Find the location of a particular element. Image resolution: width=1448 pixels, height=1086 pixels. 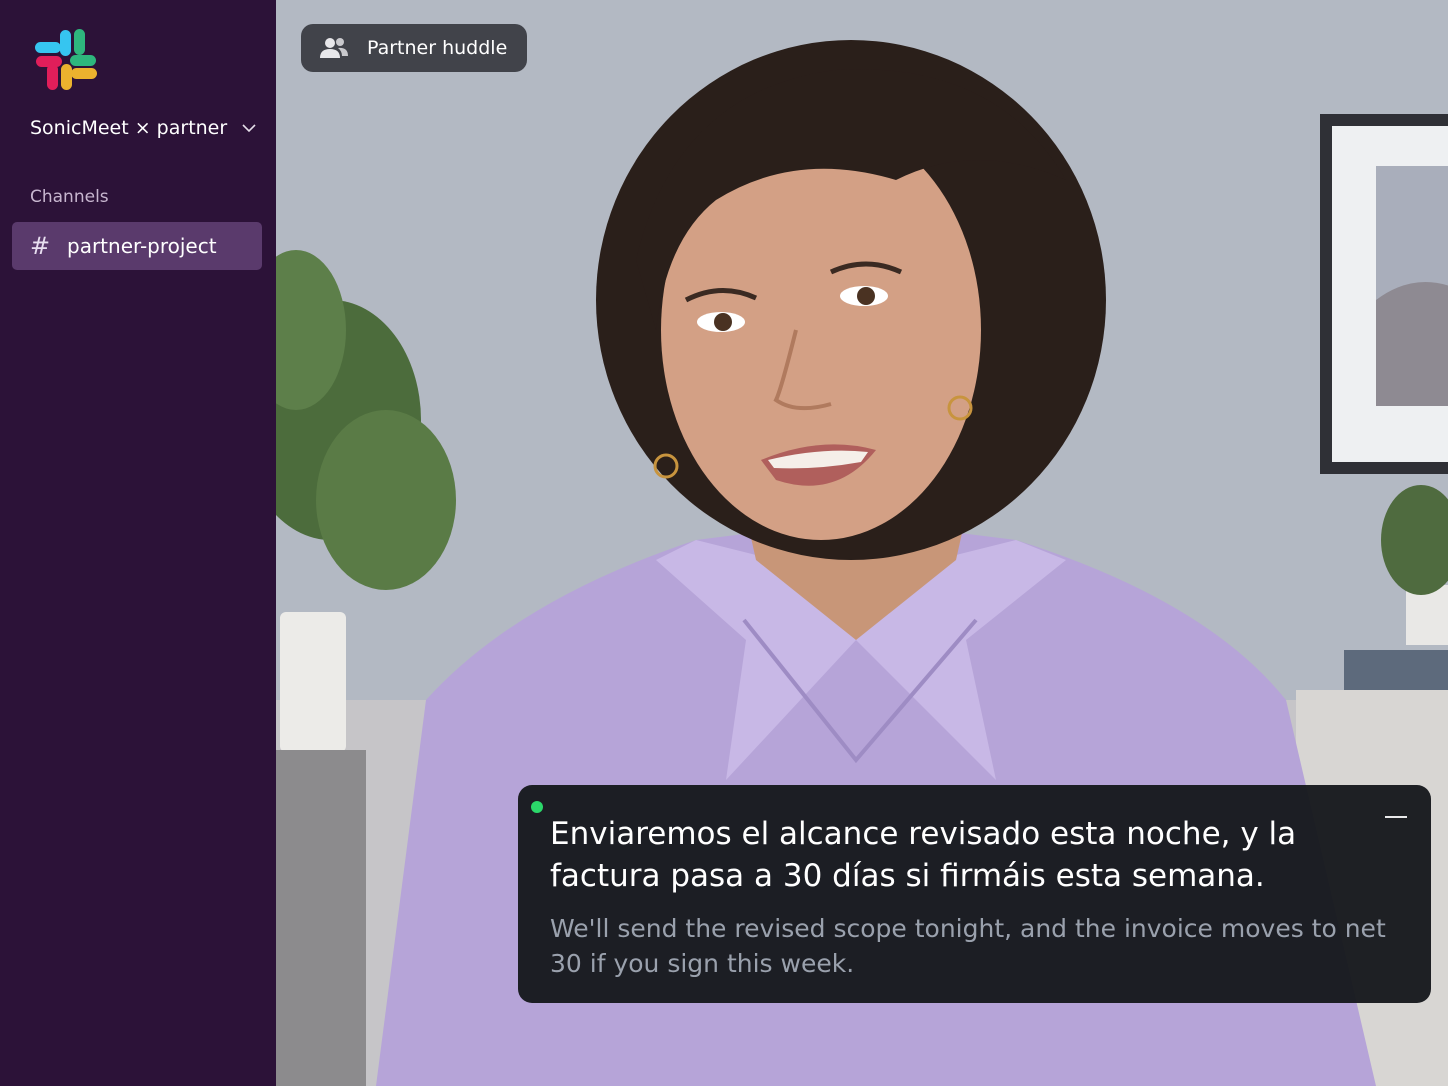

app-logo-icon is located at coordinates (66, 59).